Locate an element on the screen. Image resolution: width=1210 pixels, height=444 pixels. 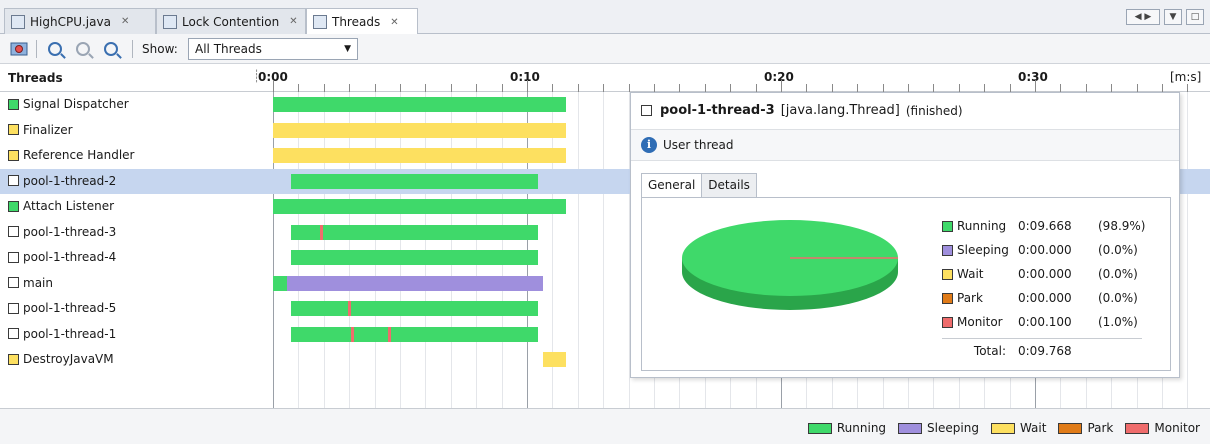
thread-label: pool-1-thread-3 is located at coordinates (70, 231).